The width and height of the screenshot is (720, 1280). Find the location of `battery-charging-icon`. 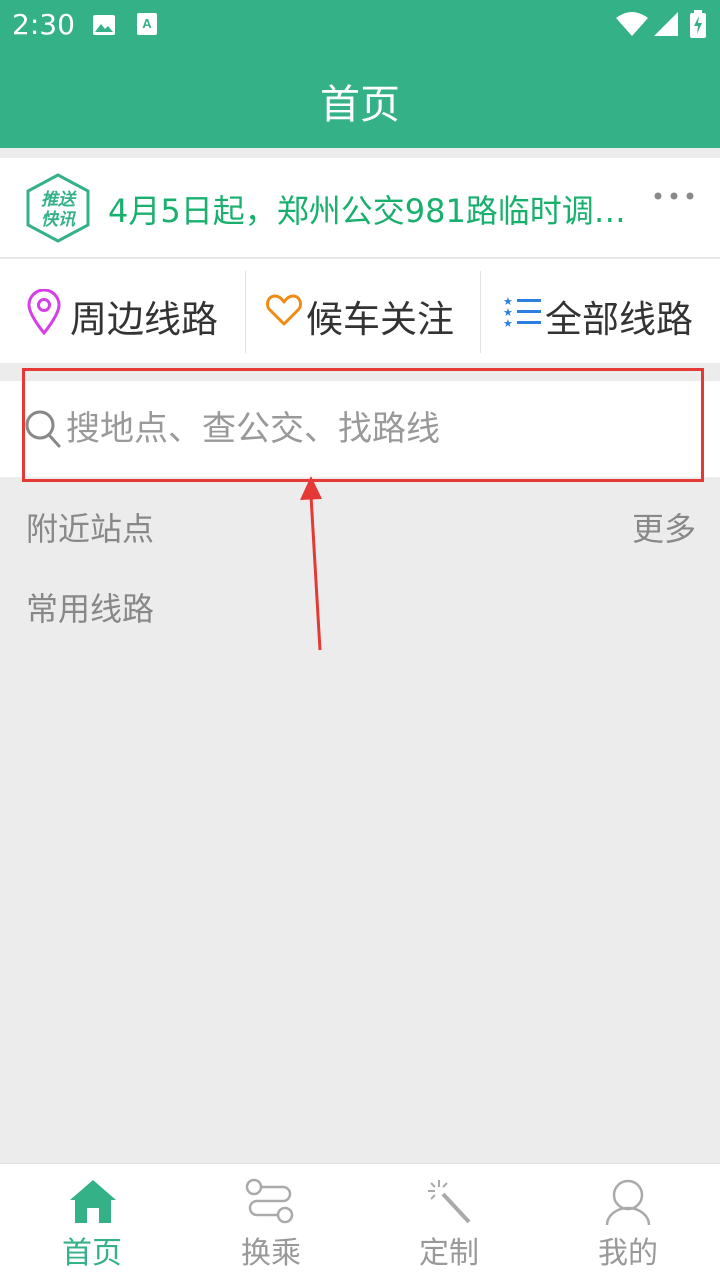

battery-charging-icon is located at coordinates (698, 26).